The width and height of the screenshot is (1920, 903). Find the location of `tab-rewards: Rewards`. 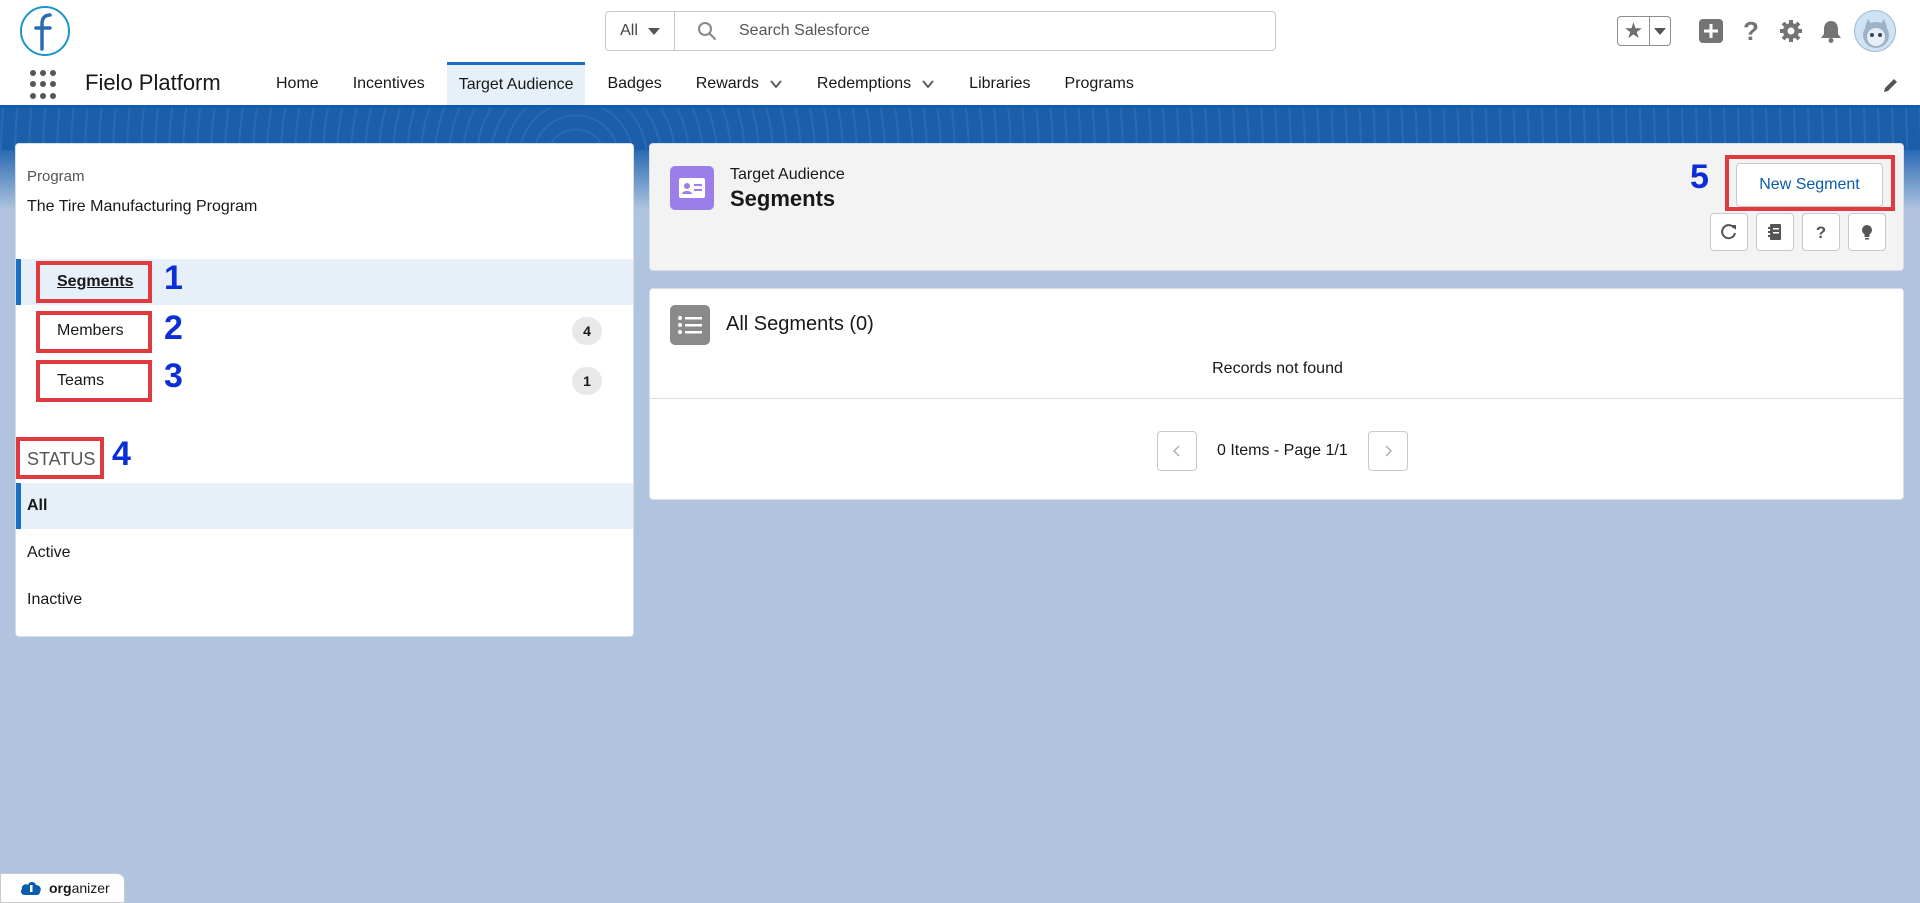

tab-rewards: Rewards is located at coordinates (739, 83).